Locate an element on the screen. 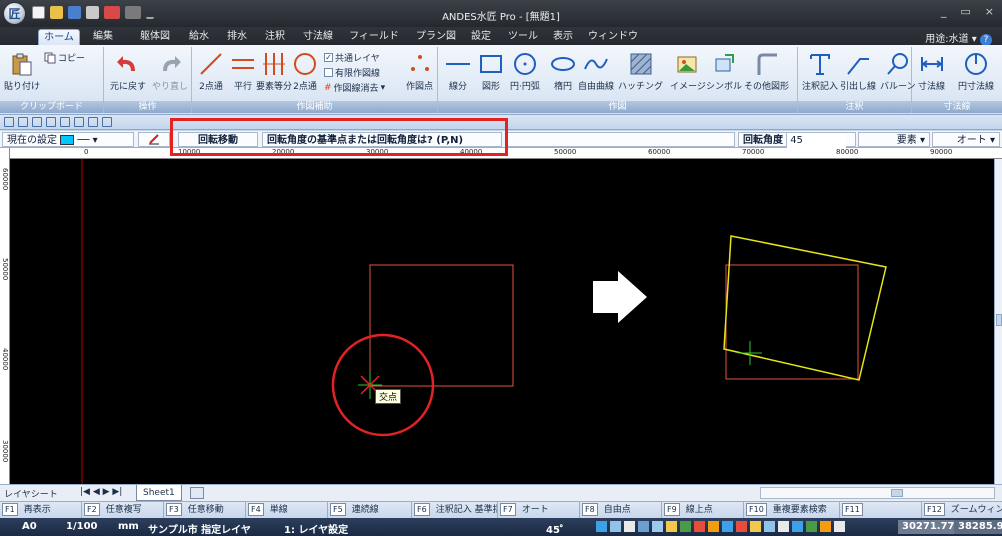 This screenshot has width=1002, height=536. erase-lines-button: # 作図線消去 ▾ is located at coordinates (354, 88).